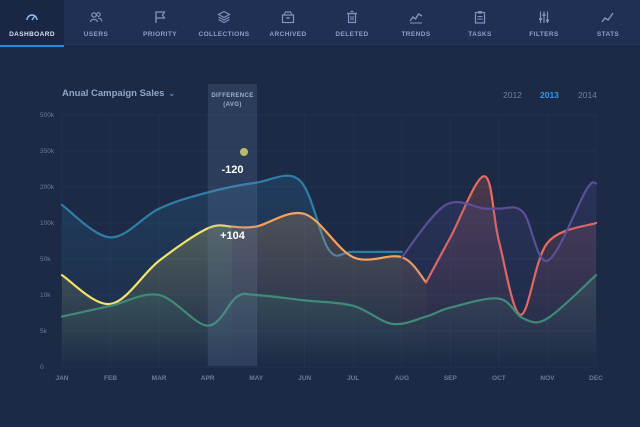 The width and height of the screenshot is (640, 427). What do you see at coordinates (232, 96) in the screenshot?
I see `difference-title-line1: DIFFERENCE` at bounding box center [232, 96].